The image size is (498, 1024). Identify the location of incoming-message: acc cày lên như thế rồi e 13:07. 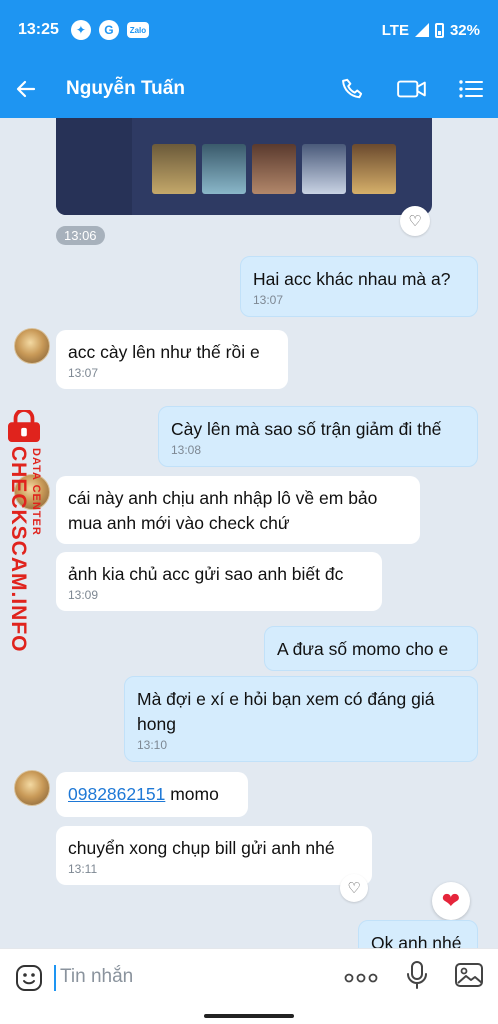
(172, 359).